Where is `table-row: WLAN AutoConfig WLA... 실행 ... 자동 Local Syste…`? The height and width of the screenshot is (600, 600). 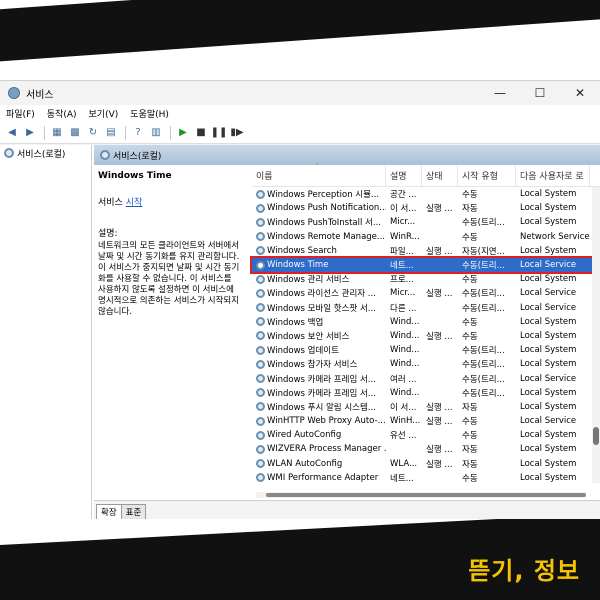
table-row: WLAN AutoConfig WLA... 실행 ... 자동 Local Syste… is located at coordinates (426, 464).